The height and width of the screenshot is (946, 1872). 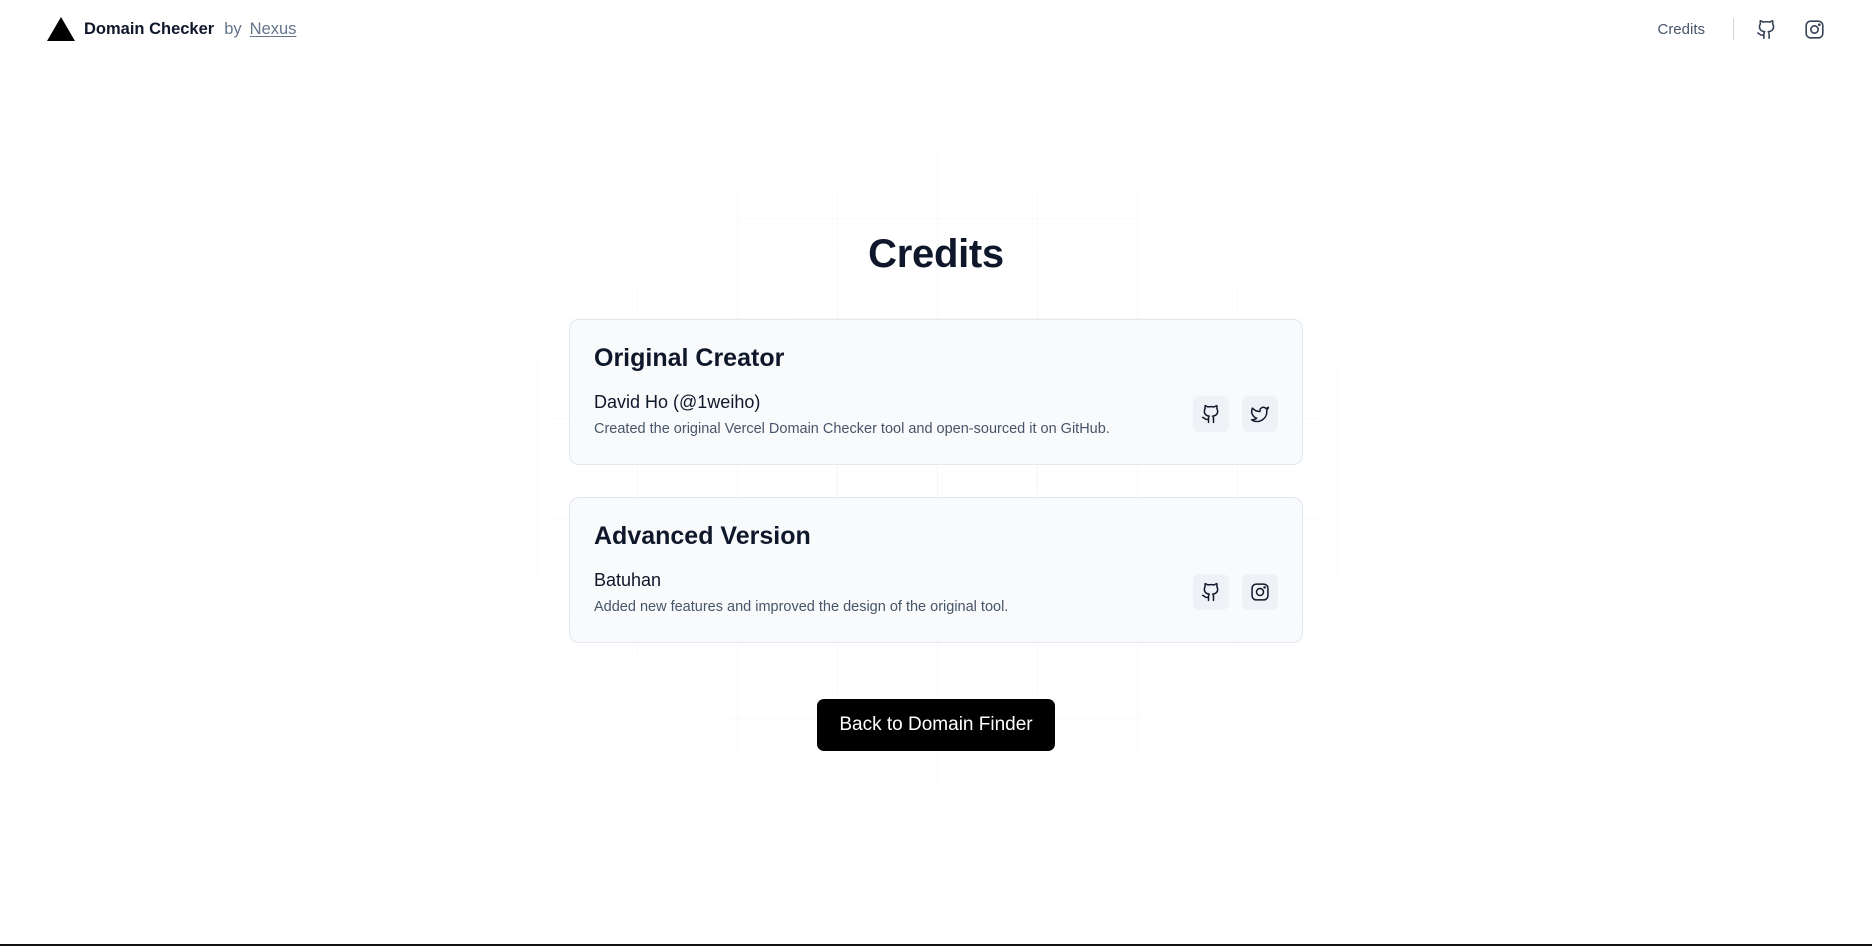 I want to click on credit-name: David Ho (@1weiho), so click(x=677, y=402).